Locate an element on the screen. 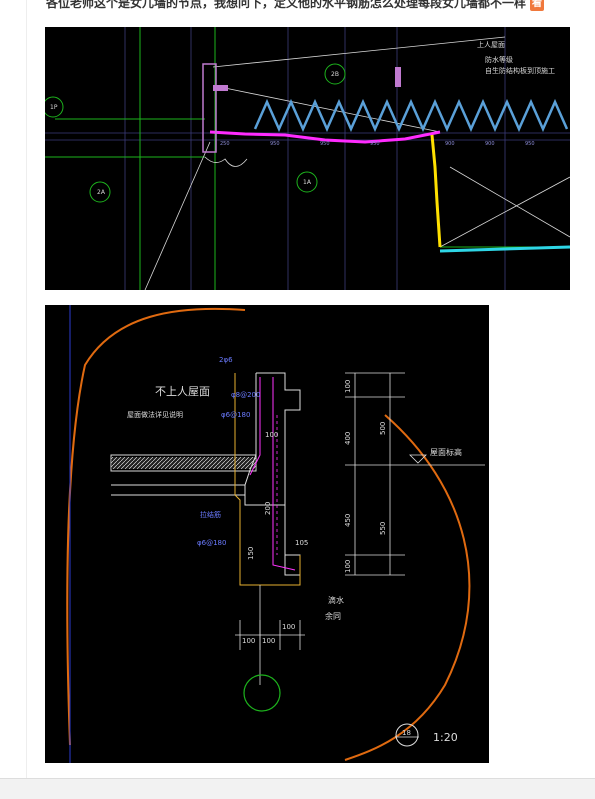 The height and width of the screenshot is (799, 595). scale-label: 1:20 is located at coordinates (445, 737).